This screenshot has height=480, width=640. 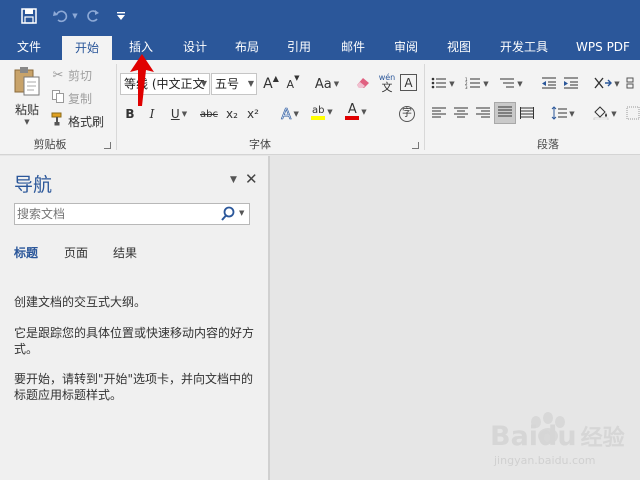 I want to click on tab-home: 开始, so click(x=87, y=48).